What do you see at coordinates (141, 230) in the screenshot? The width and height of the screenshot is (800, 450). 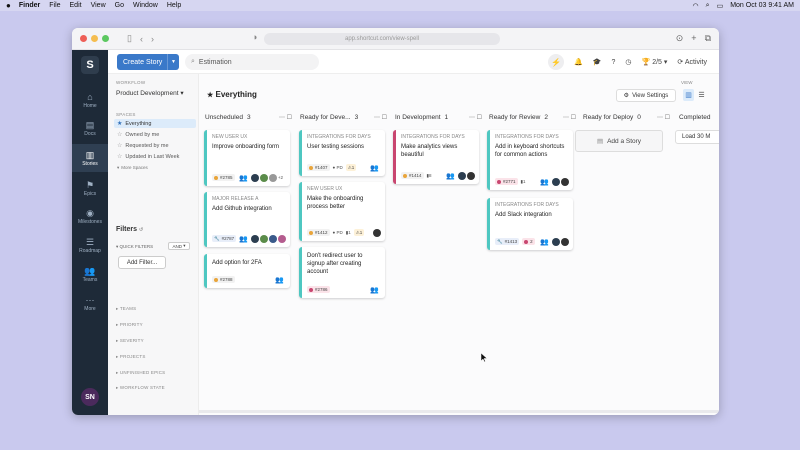 I see `refresh-icon: ↺` at bounding box center [141, 230].